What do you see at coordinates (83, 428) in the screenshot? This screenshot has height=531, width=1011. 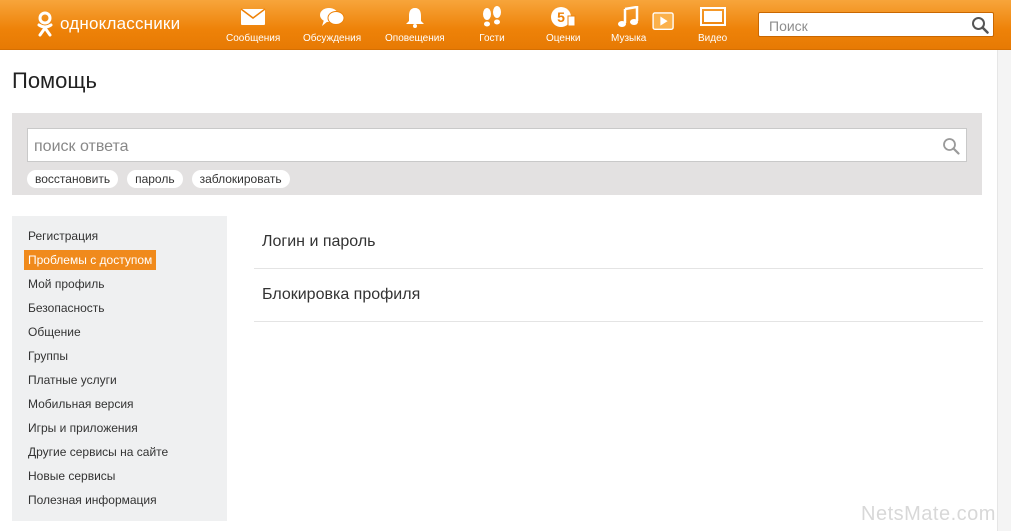 I see `sidebar-item-label: Игры и приложения` at bounding box center [83, 428].